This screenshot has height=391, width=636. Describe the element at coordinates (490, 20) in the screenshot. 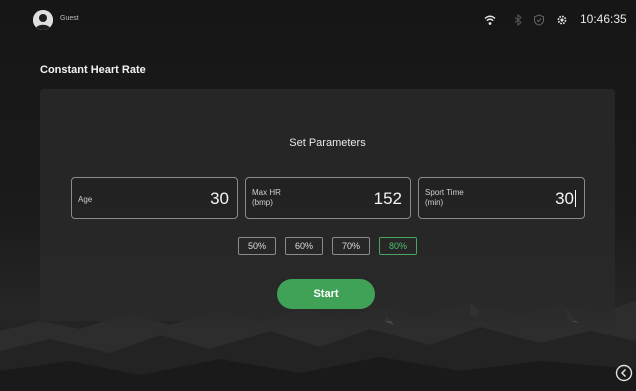

I see `wifi-icon` at that location.